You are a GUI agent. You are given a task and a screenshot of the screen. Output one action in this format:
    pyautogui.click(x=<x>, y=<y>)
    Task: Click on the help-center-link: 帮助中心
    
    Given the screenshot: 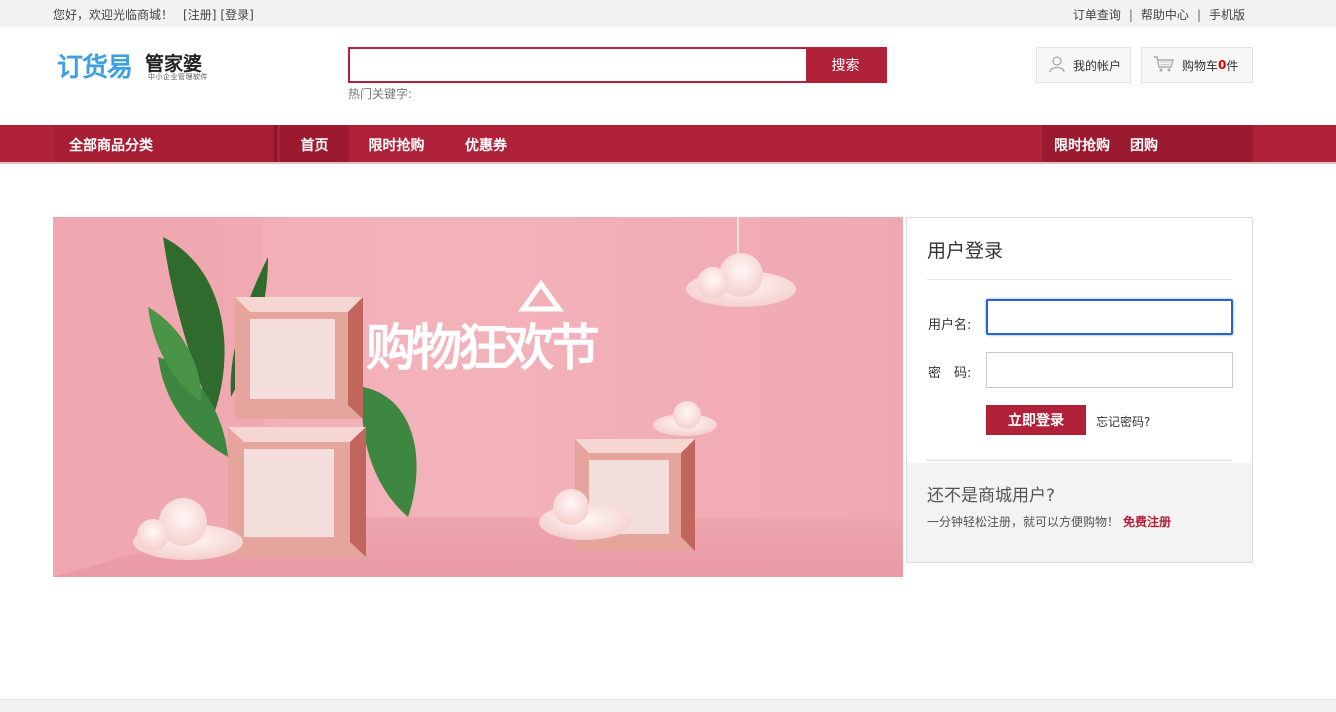 What is the action you would take?
    pyautogui.click(x=1165, y=15)
    